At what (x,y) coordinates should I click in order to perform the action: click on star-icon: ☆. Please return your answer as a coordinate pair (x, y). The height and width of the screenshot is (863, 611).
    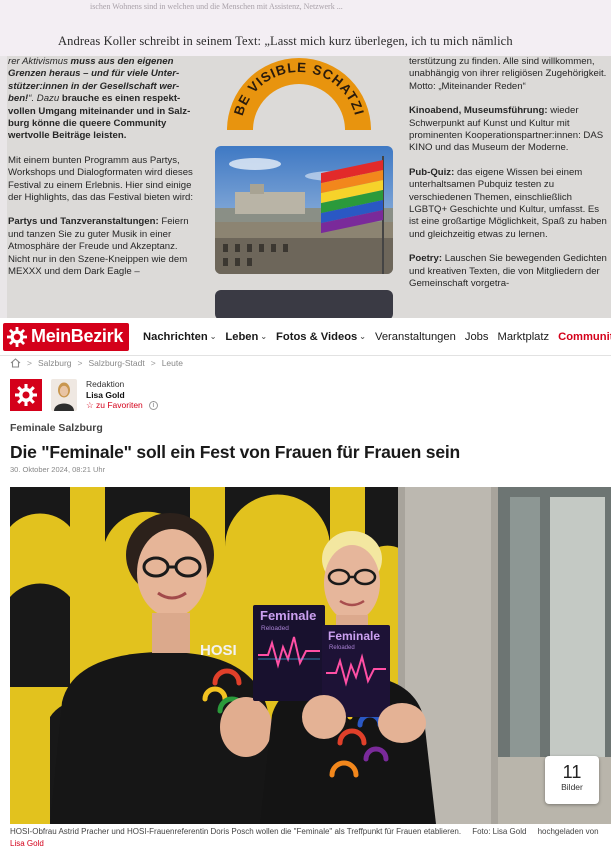
    Looking at the image, I should click on (90, 405).